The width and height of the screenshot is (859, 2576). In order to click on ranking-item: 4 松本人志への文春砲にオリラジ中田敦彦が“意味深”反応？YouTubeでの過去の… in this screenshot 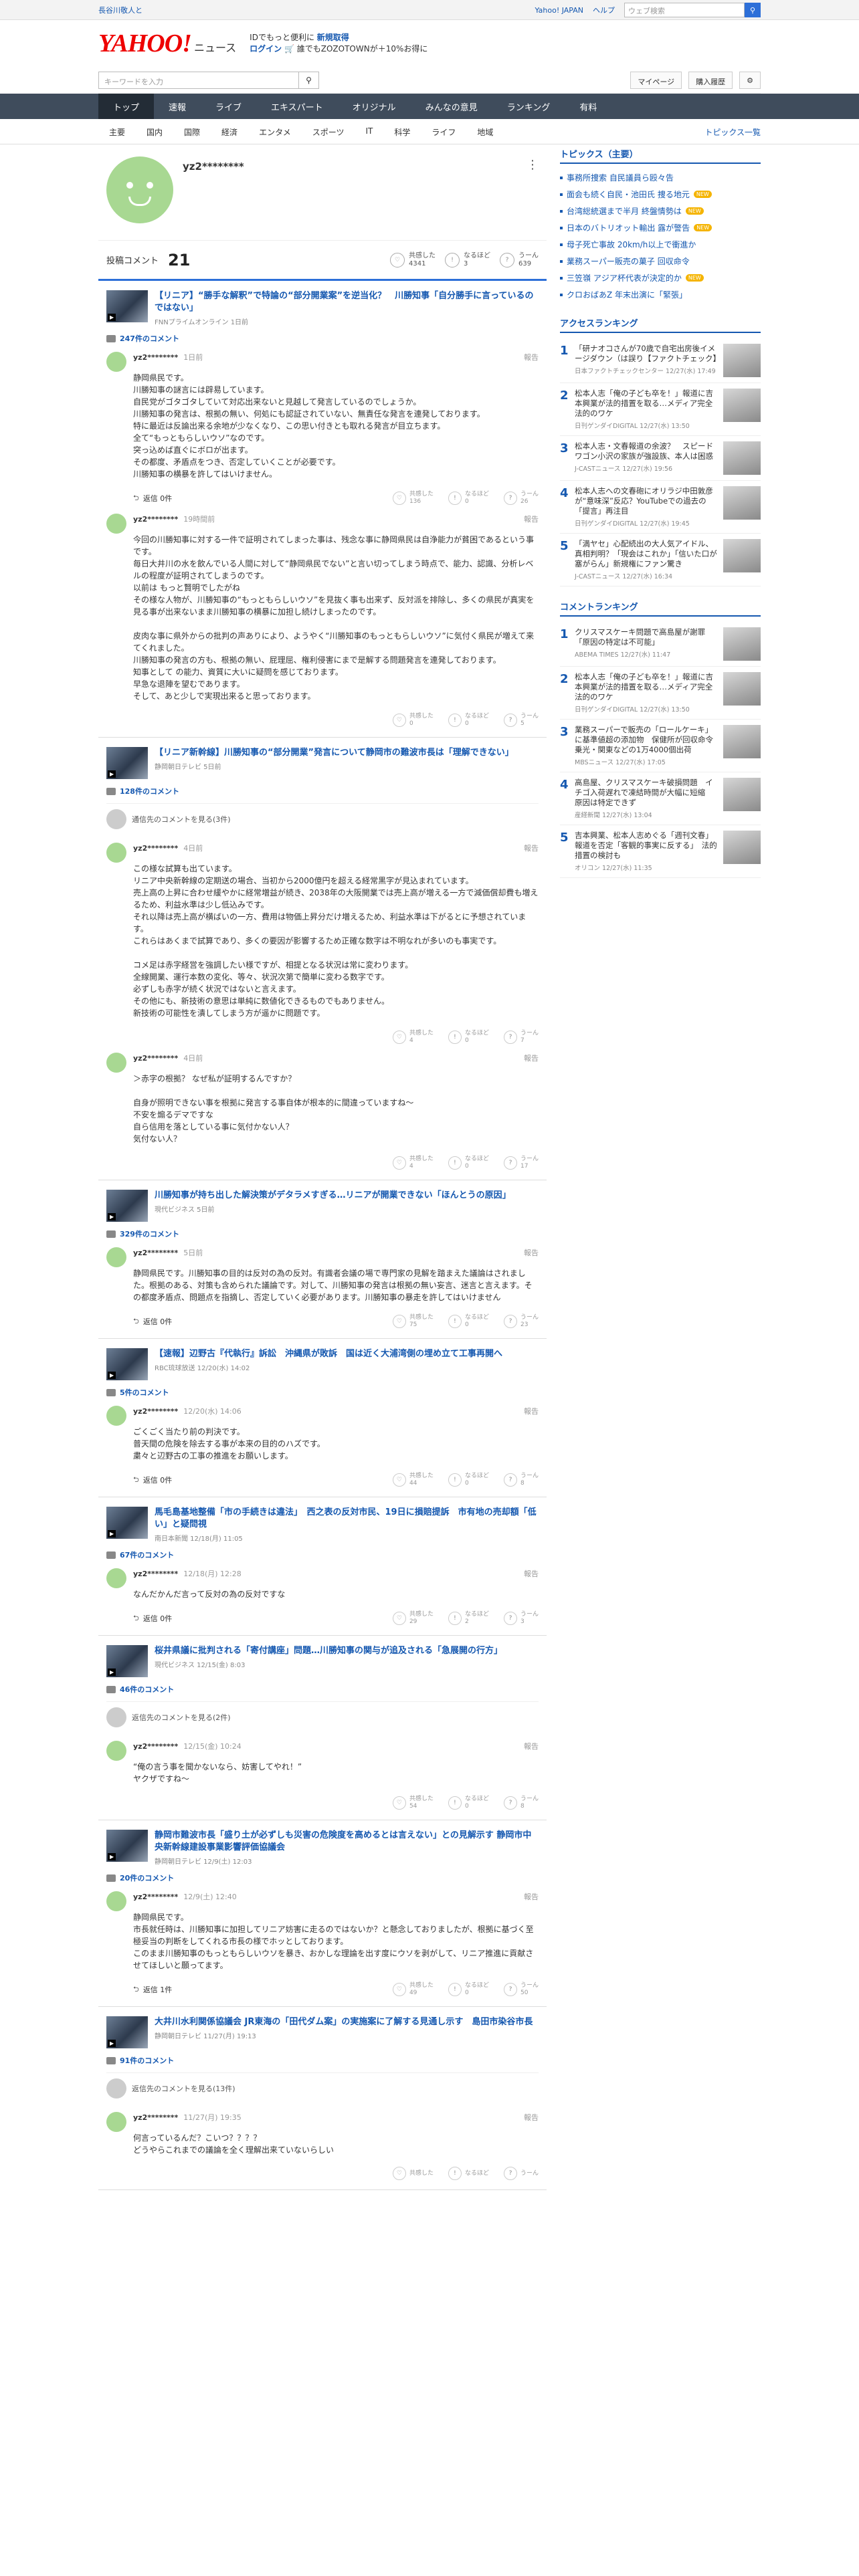, I will do `click(660, 507)`.